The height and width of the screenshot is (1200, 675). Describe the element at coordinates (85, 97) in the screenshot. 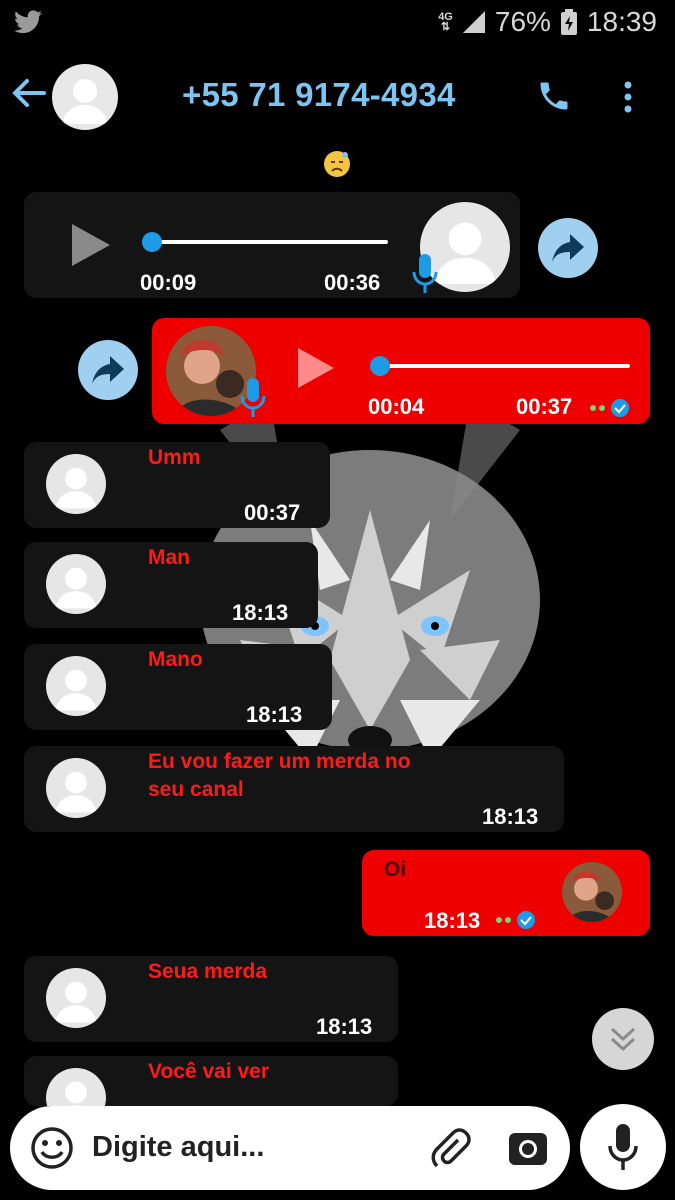

I see `contact-avatar` at that location.